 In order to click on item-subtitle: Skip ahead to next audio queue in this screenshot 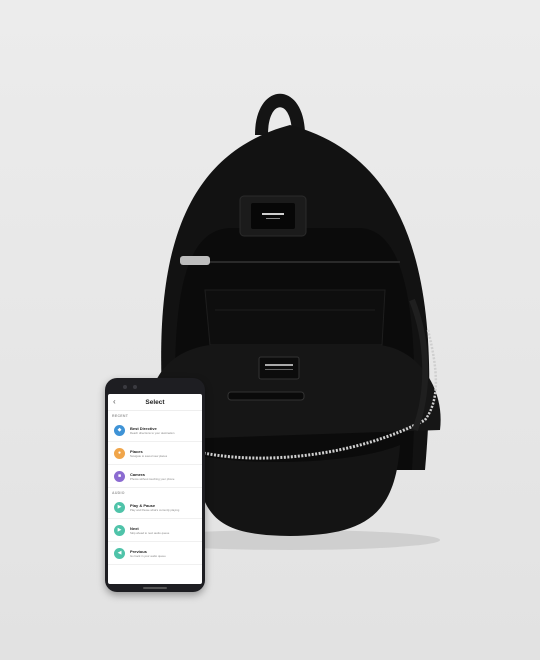, I will do `click(150, 532)`.